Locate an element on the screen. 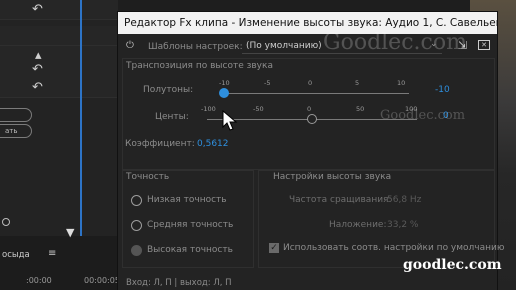 The width and height of the screenshot is (516, 290). semitones-label: Полутоны: is located at coordinates (168, 90).